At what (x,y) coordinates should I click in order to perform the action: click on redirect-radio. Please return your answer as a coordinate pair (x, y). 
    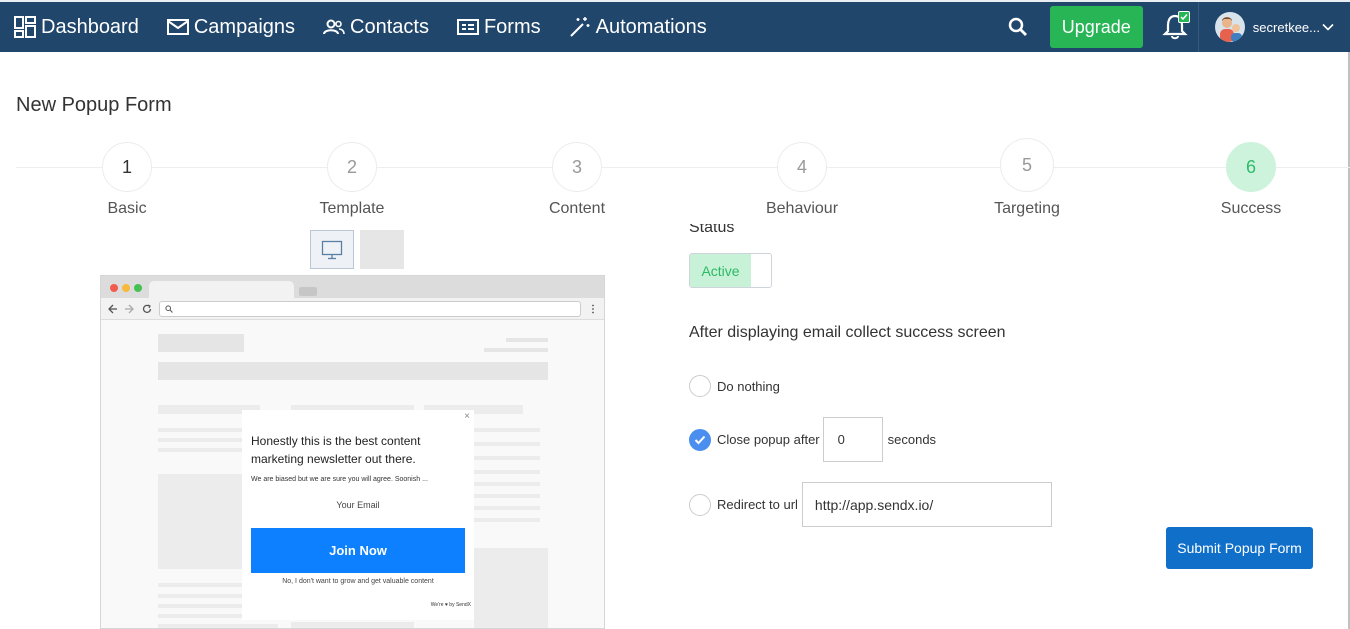
    Looking at the image, I should click on (700, 504).